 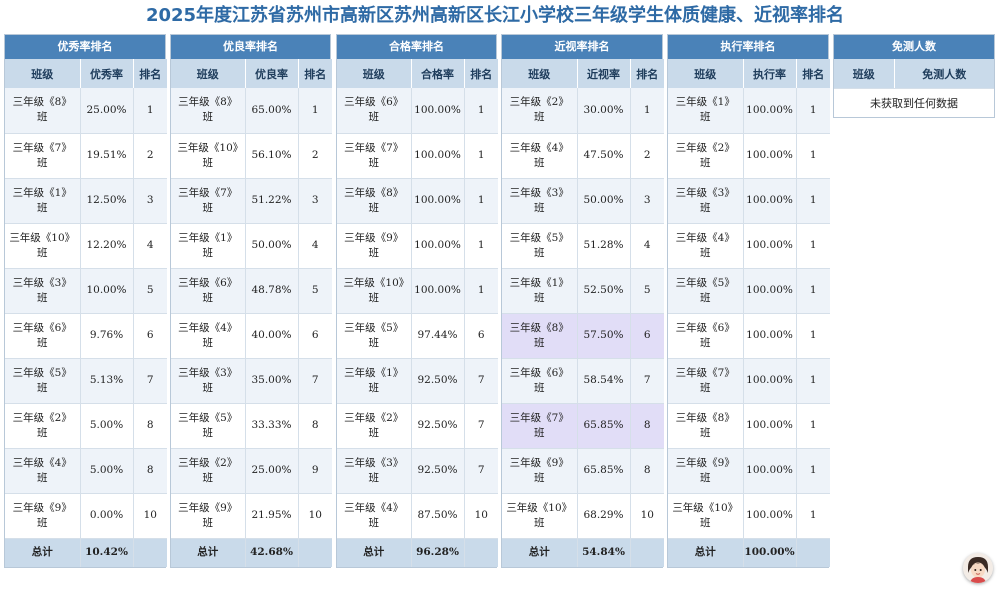 I want to click on table-row: 三年级《2》班 100.00% 1, so click(x=749, y=156).